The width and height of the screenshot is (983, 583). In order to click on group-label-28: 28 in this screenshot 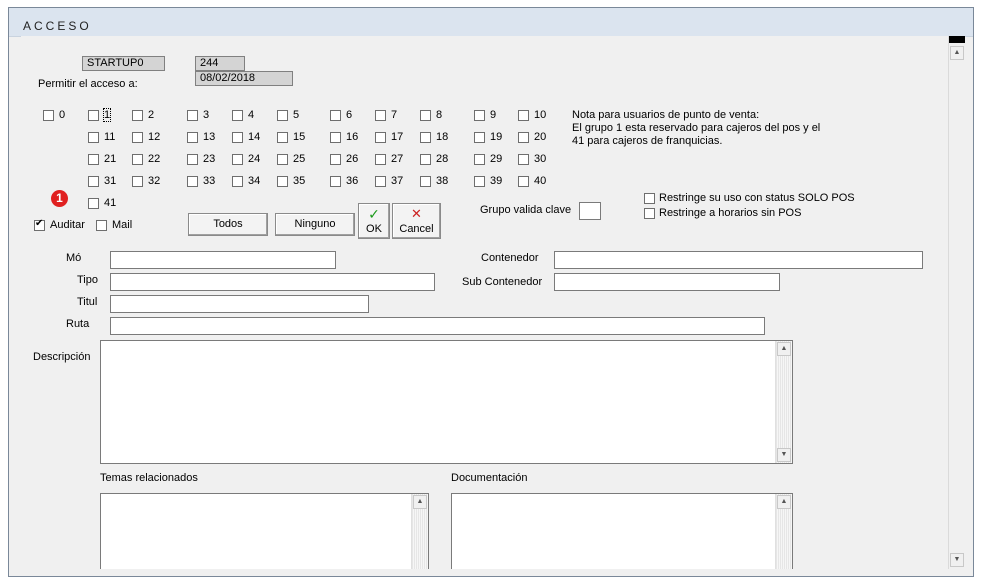, I will do `click(442, 159)`.